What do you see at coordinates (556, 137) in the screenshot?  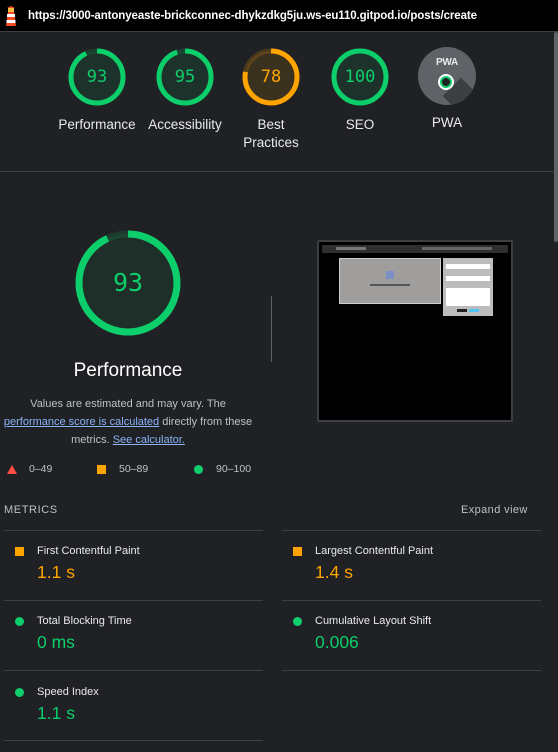 I see `scrollbar` at bounding box center [556, 137].